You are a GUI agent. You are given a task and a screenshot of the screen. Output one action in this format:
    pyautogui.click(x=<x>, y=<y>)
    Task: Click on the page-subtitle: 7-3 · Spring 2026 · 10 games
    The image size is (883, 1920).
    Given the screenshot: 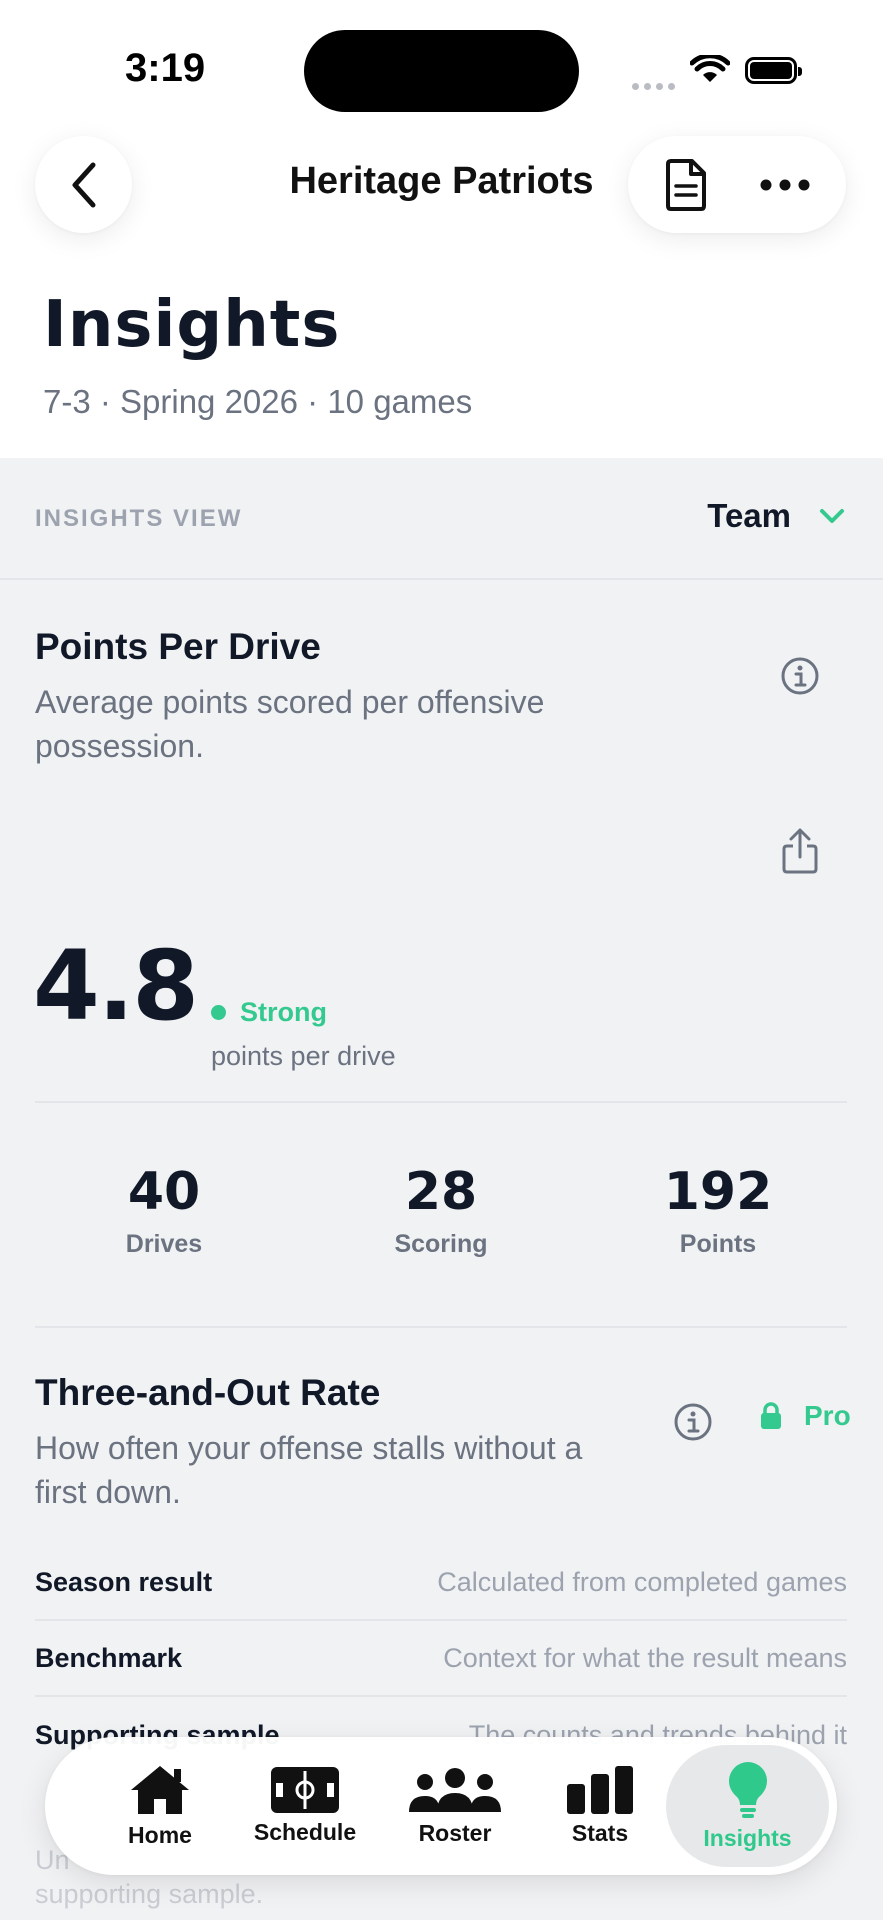 What is the action you would take?
    pyautogui.click(x=258, y=401)
    